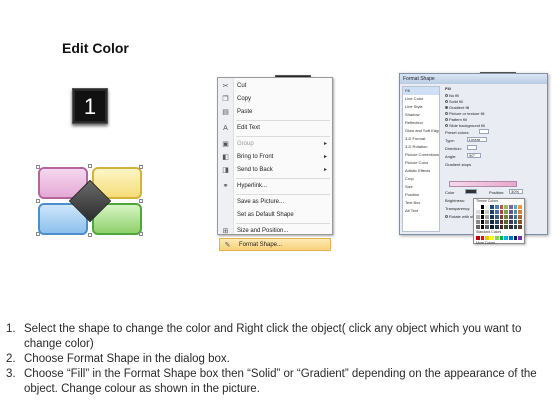 This screenshot has height=420, width=560. I want to click on category-item: Picture Corrections, so click(421, 155).